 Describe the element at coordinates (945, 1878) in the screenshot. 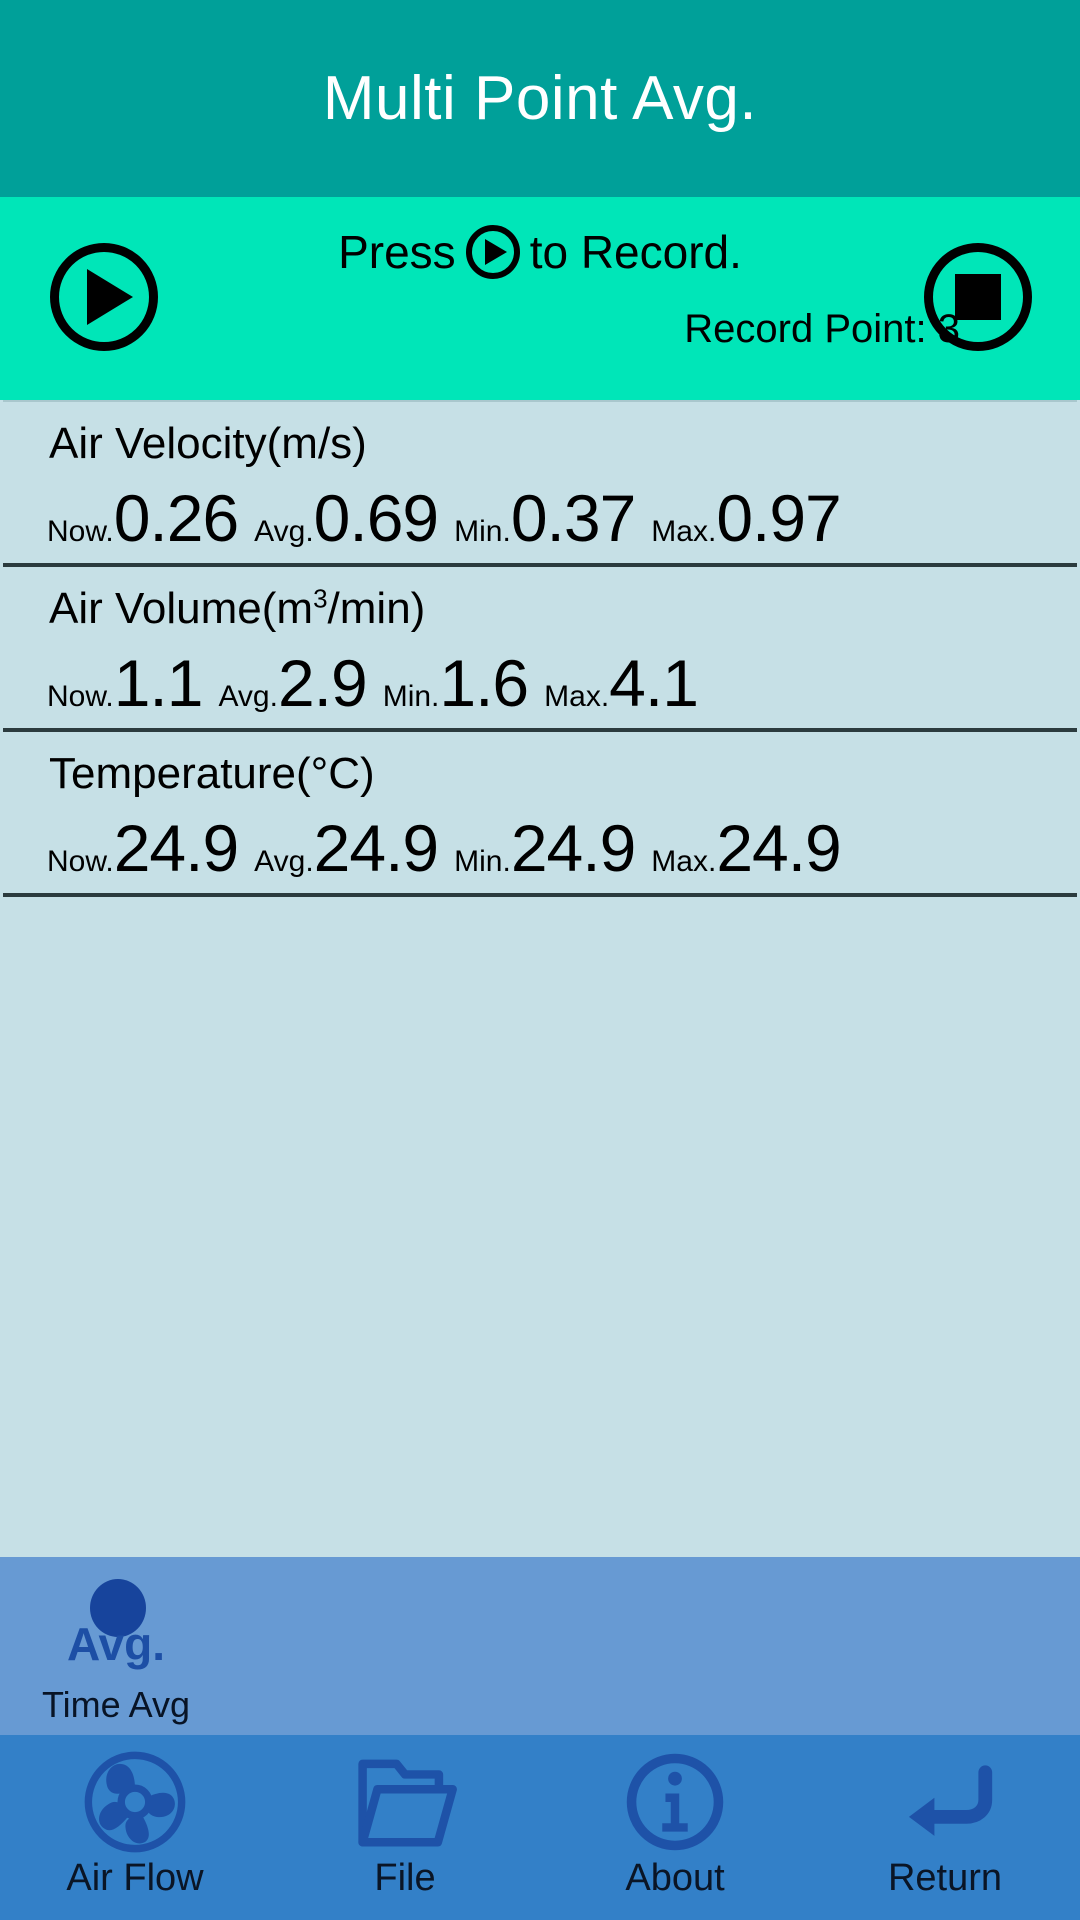

I see `nav-item-label: Return` at that location.